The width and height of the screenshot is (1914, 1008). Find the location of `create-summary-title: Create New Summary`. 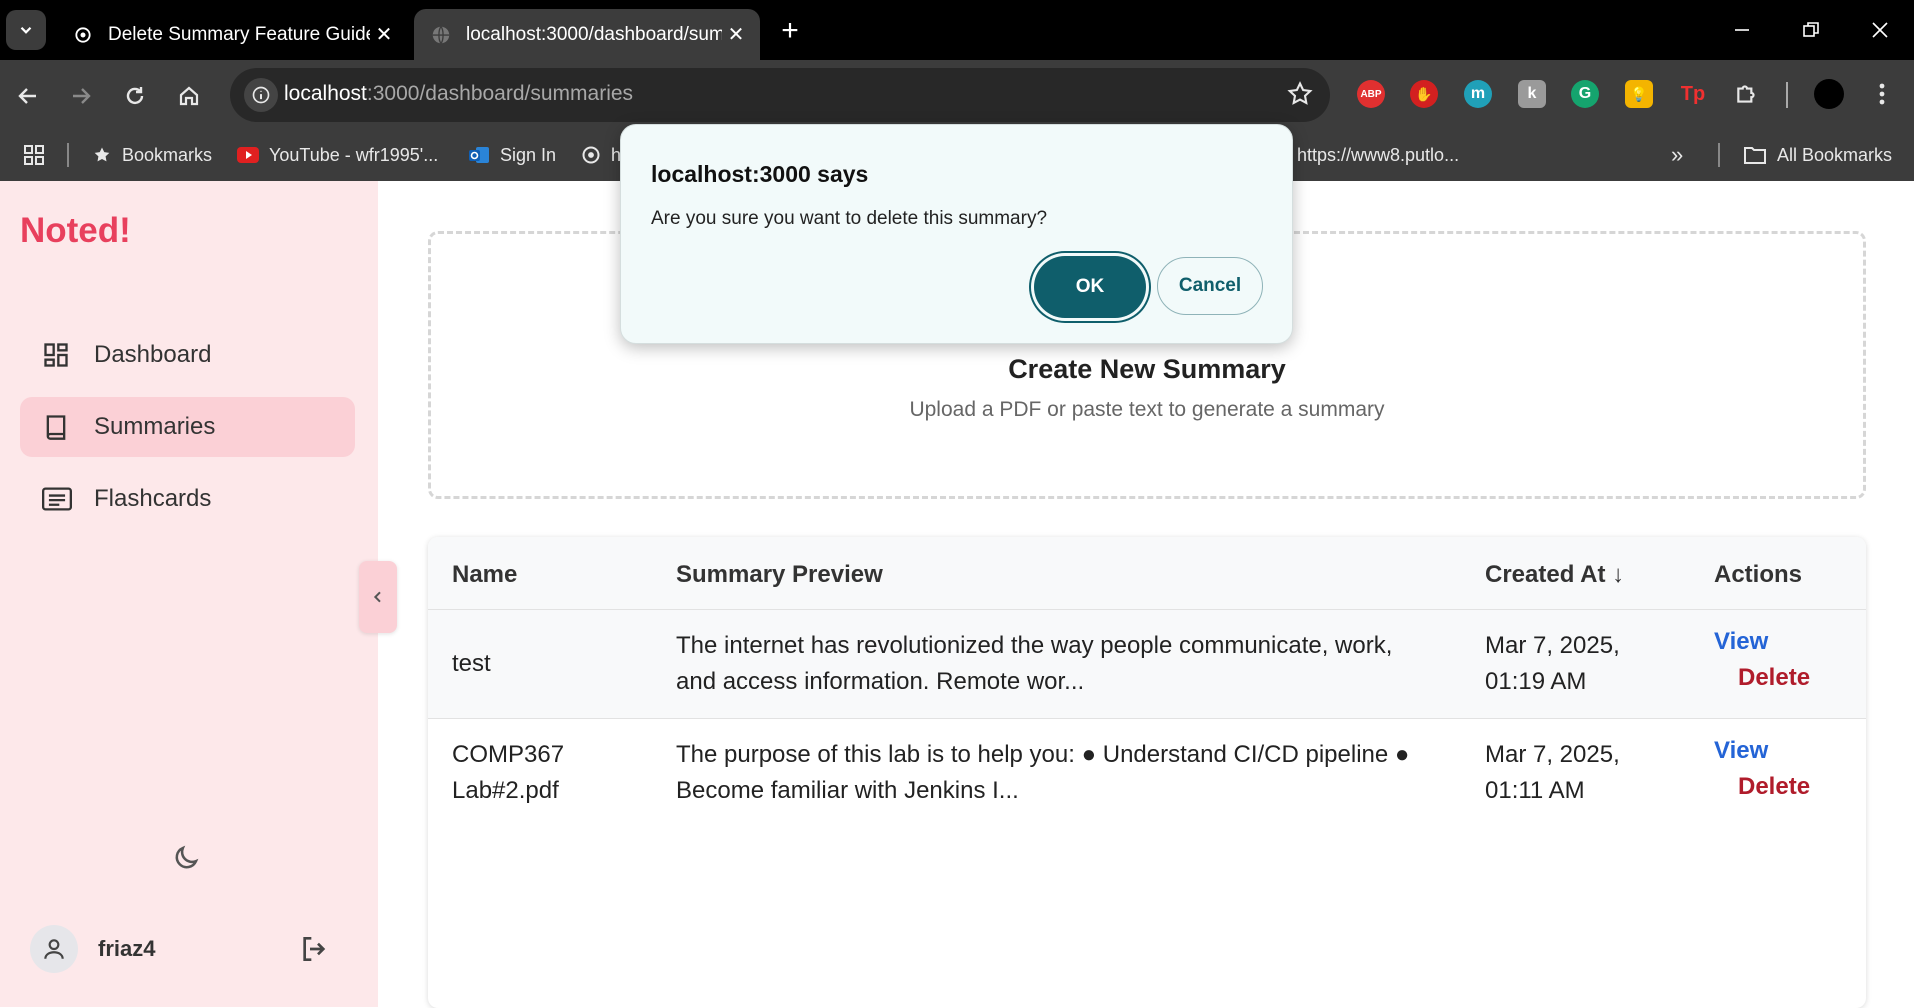

create-summary-title: Create New Summary is located at coordinates (1147, 369).